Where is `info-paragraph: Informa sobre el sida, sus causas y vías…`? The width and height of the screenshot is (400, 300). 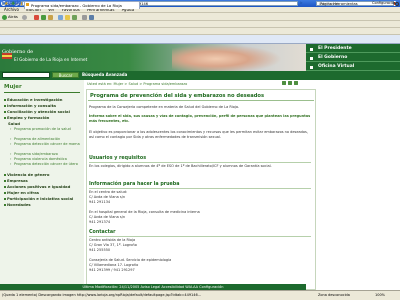 info-paragraph: Informa sobre el sida, sus causas y vías… is located at coordinates (200, 118).